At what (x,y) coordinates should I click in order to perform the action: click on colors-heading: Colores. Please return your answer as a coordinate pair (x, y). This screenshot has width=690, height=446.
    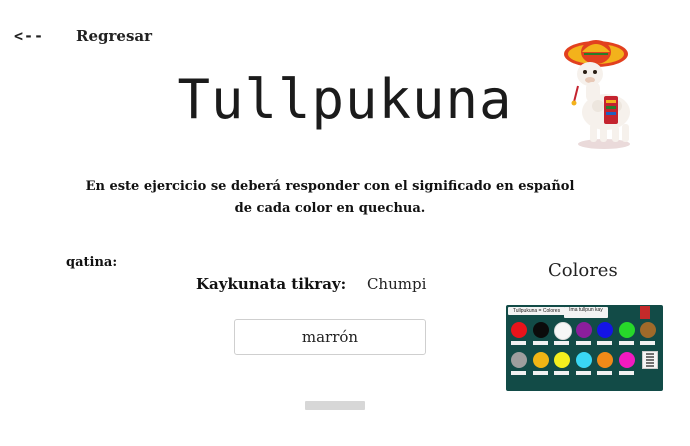
    Looking at the image, I should click on (583, 270).